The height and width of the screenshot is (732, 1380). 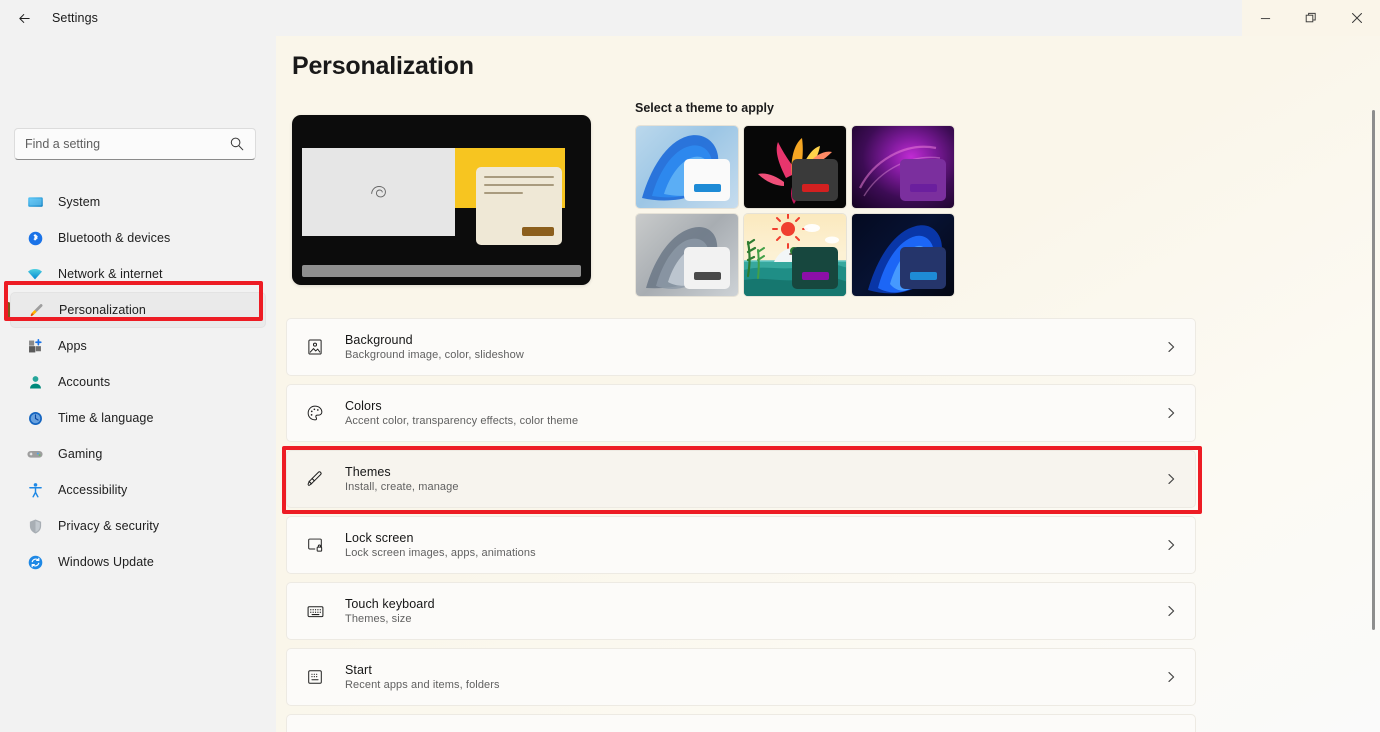 What do you see at coordinates (138, 346) in the screenshot?
I see `sidebar-item-apps: Apps` at bounding box center [138, 346].